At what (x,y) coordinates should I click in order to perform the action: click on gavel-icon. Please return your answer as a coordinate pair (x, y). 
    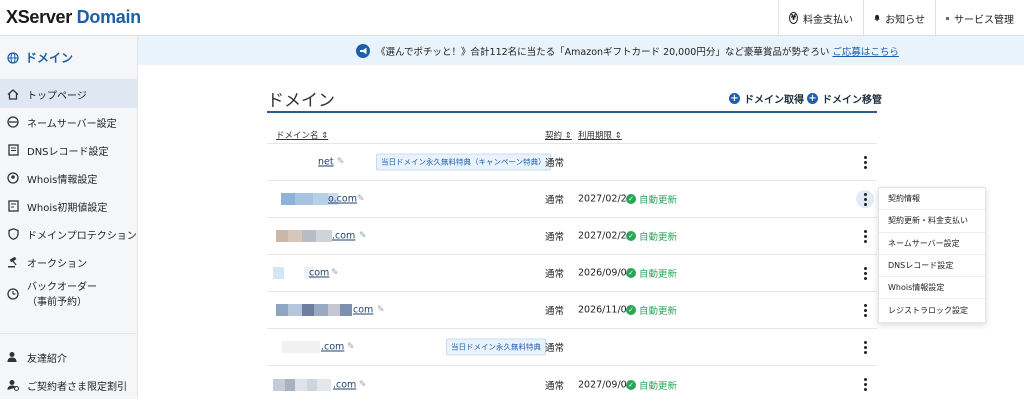
    Looking at the image, I should click on (13, 262).